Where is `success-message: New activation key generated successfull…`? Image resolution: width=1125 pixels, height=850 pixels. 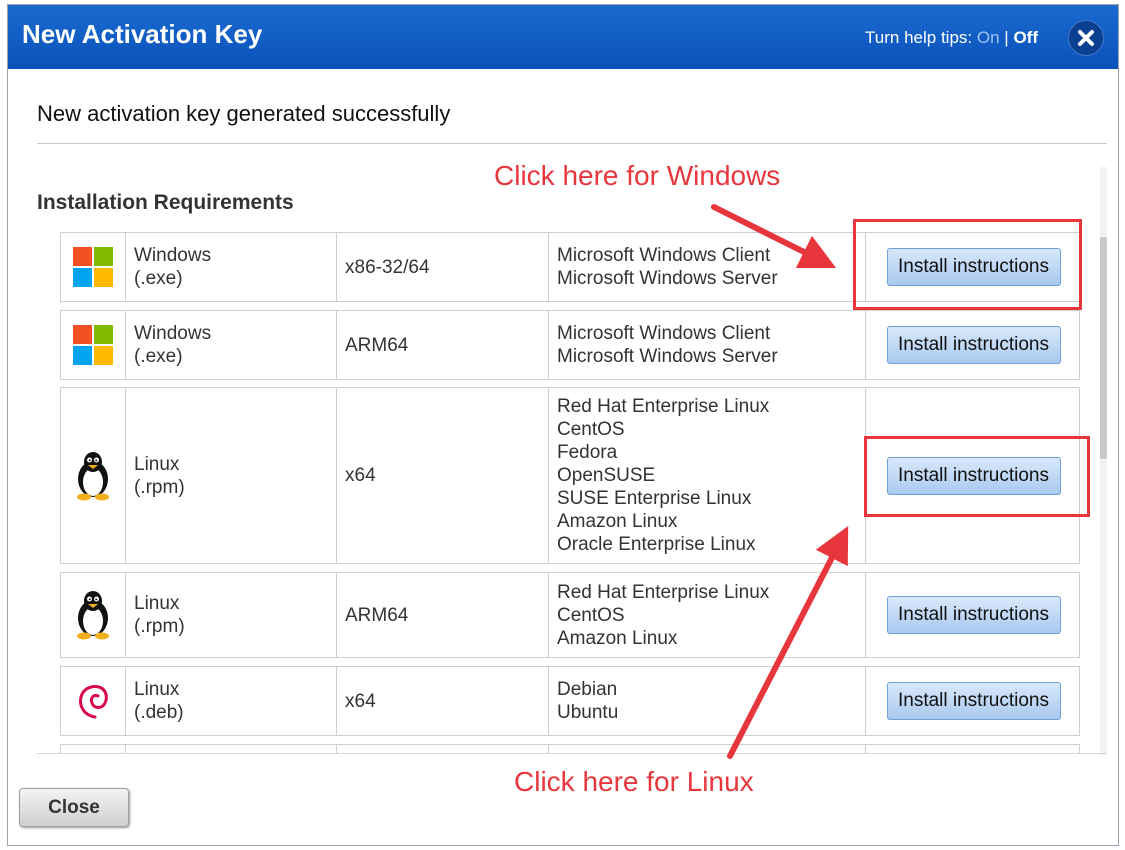
success-message: New activation key generated successfull… is located at coordinates (244, 113).